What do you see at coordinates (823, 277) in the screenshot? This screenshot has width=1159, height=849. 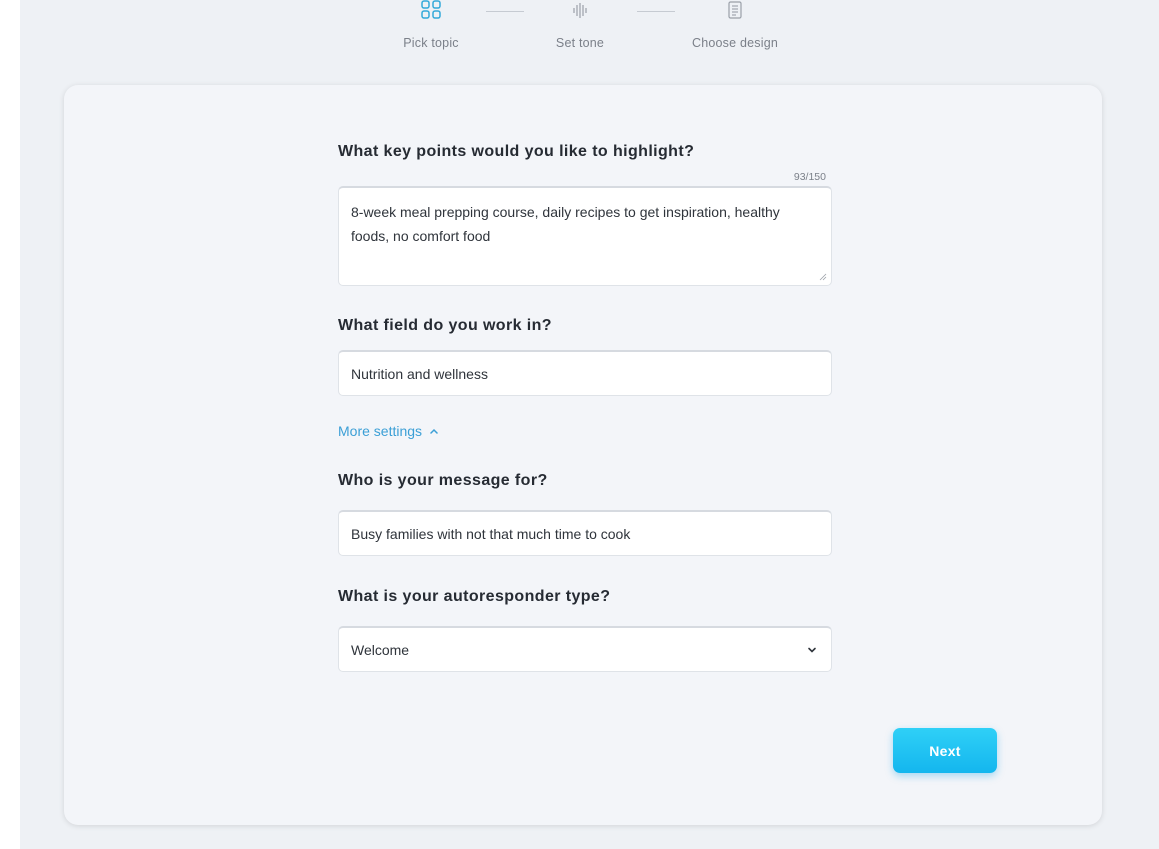 I see `resize-handle-icon` at bounding box center [823, 277].